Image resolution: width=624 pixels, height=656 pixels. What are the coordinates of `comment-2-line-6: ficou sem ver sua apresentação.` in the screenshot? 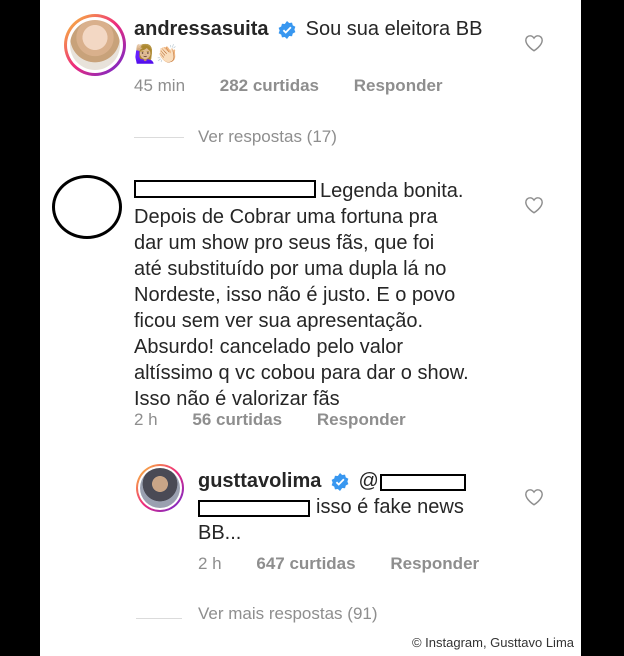 It's located at (279, 321).